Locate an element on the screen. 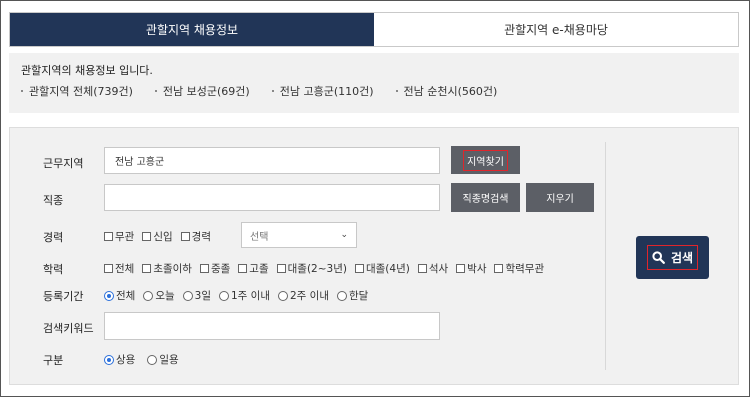 This screenshot has height=397, width=750. education-option: 석사 is located at coordinates (433, 268).